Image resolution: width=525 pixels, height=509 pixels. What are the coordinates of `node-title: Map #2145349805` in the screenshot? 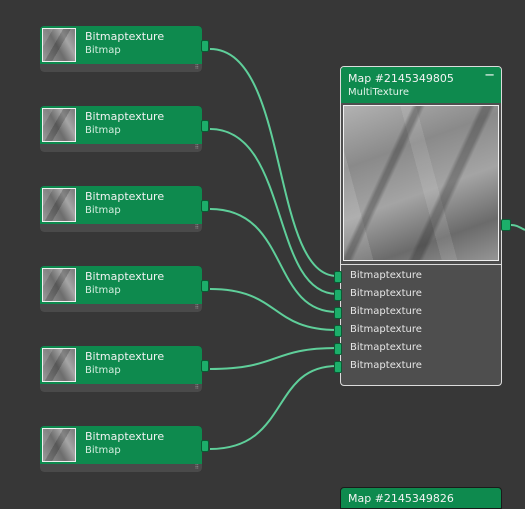 It's located at (401, 78).